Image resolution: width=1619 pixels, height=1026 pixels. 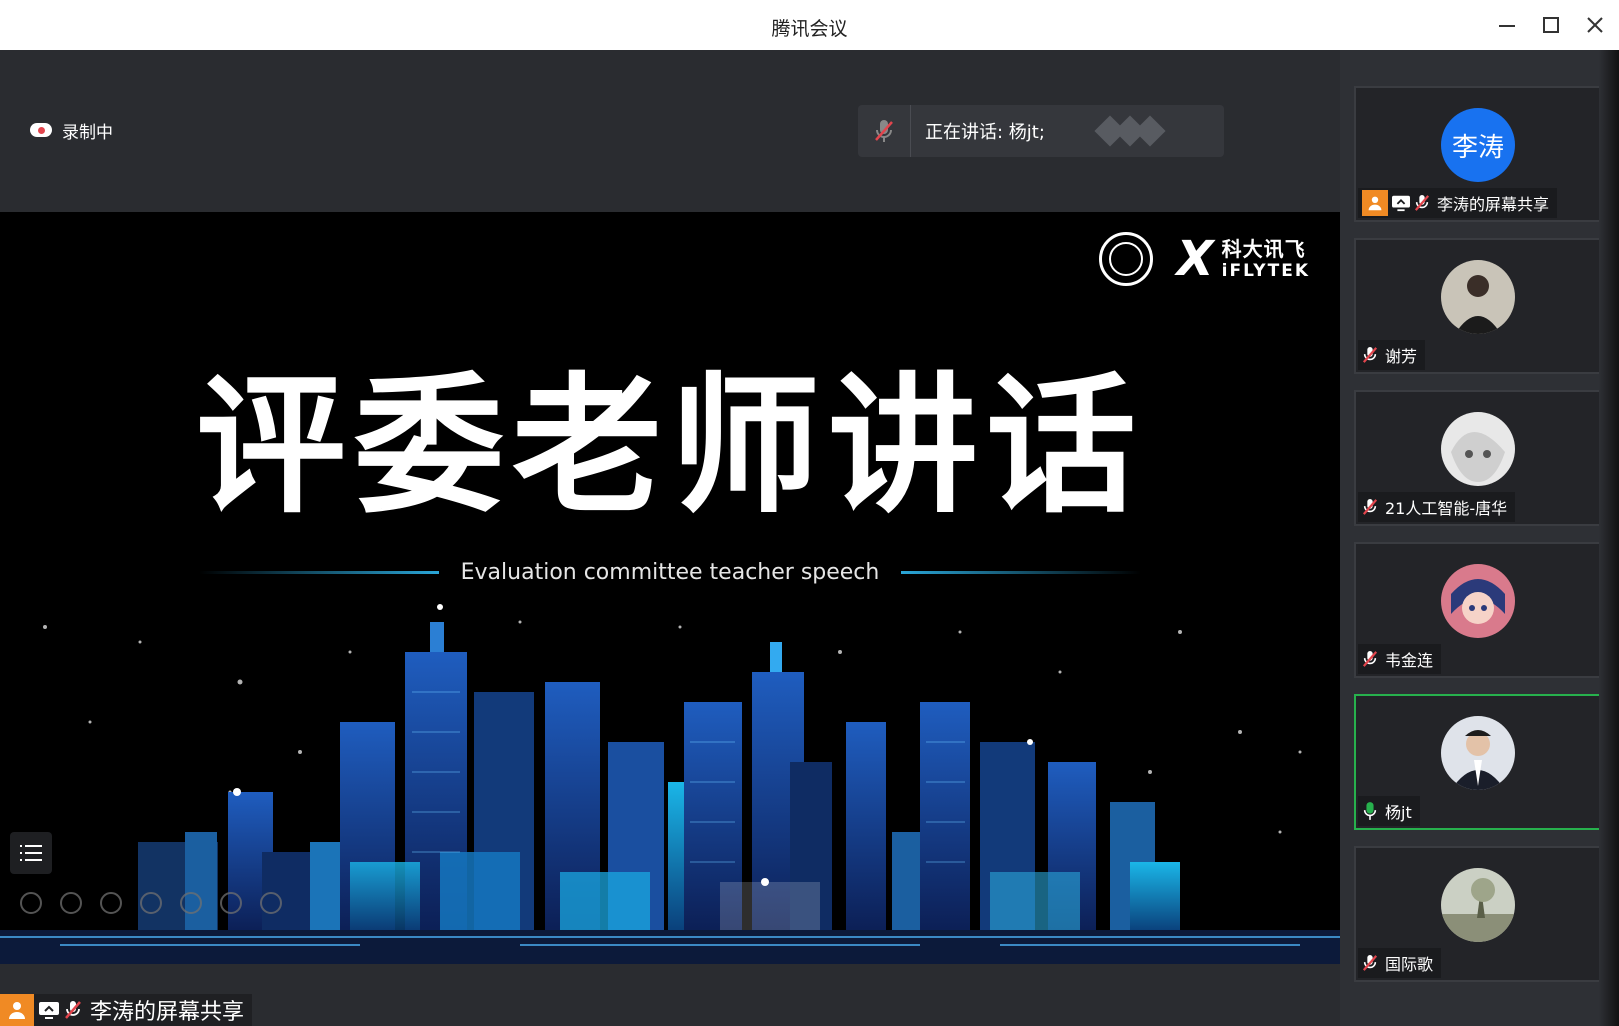 I want to click on more-icon, so click(x=271, y=903).